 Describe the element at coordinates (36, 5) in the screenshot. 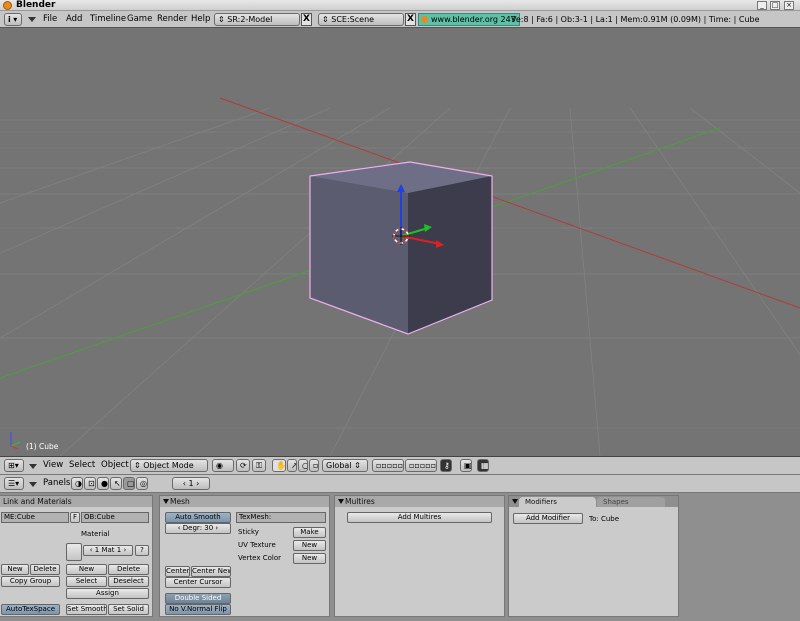

I see `window-title: Blender` at that location.